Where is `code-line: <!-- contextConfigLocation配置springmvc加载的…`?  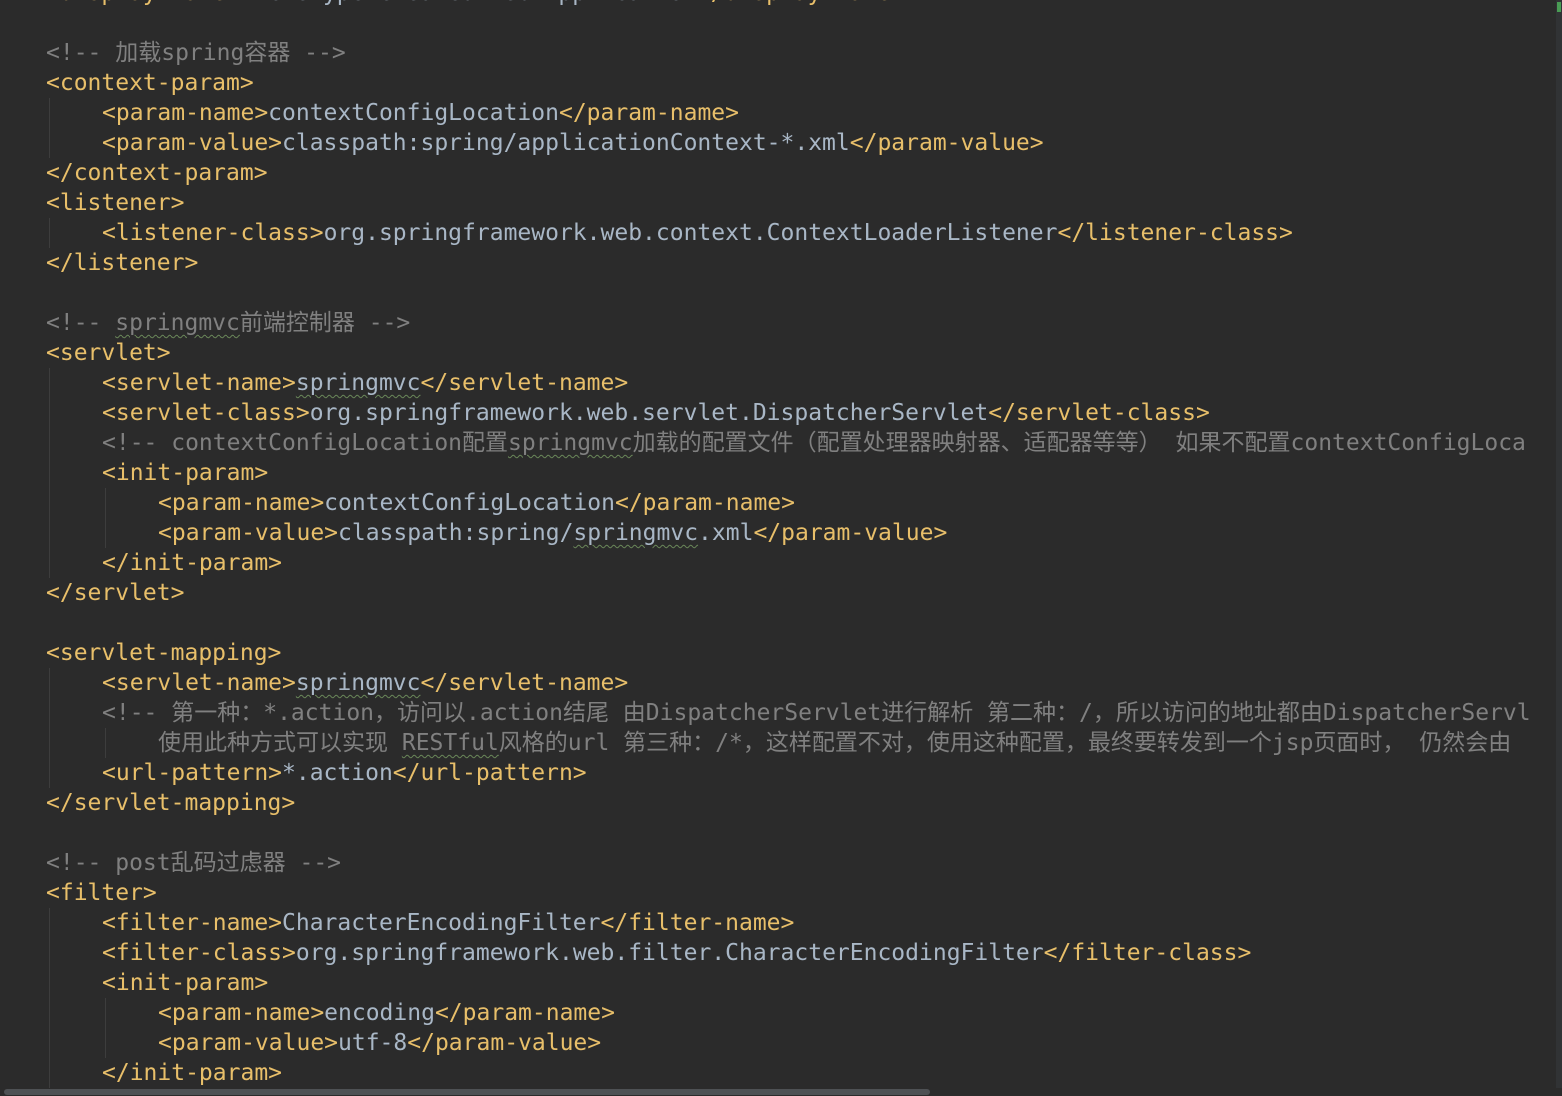 code-line: <!-- contextConfigLocation配置springmvc加载的… is located at coordinates (788, 443).